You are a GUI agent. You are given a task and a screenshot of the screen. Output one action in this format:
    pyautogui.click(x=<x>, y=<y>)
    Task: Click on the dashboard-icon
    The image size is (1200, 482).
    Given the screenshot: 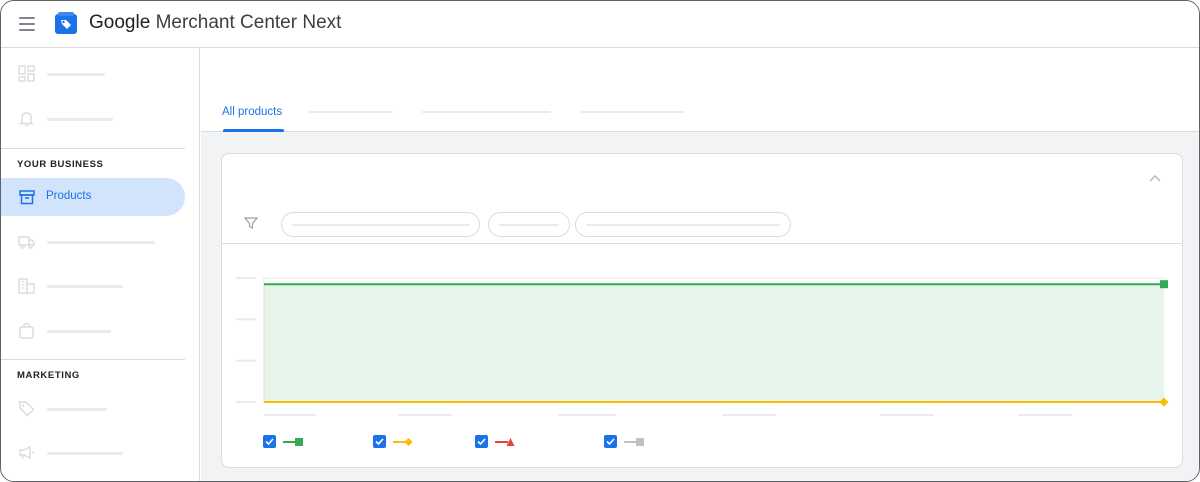 What is the action you would take?
    pyautogui.click(x=26, y=73)
    